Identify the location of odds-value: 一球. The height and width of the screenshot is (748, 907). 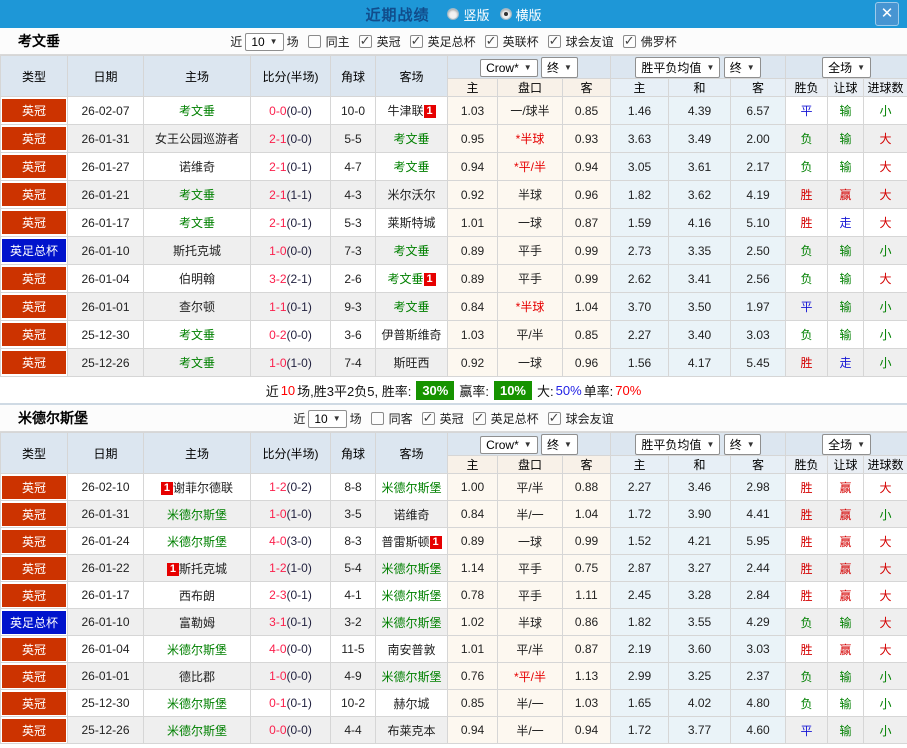
(529, 223).